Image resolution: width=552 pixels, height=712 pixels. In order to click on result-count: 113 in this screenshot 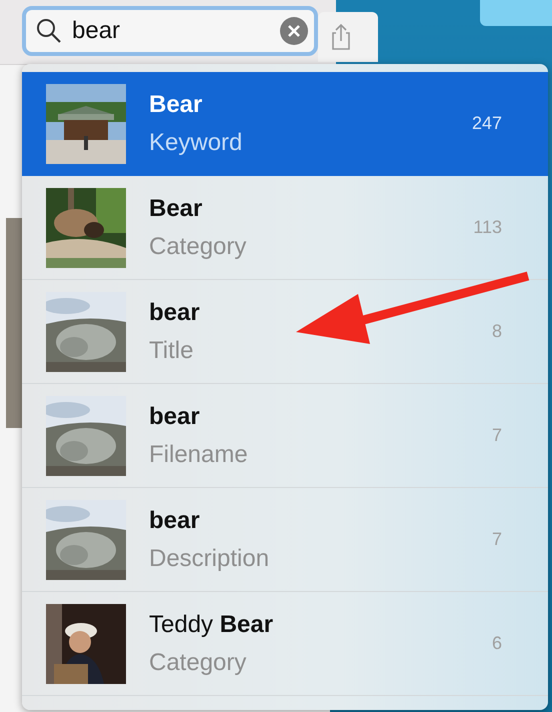, I will do `click(487, 227)`.